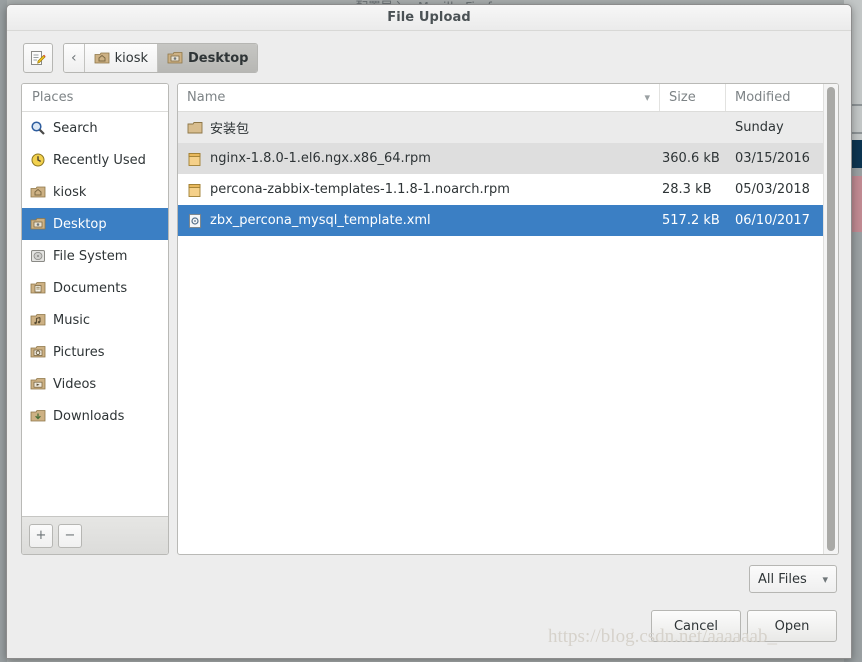  I want to click on downloads-folder-icon, so click(38, 416).